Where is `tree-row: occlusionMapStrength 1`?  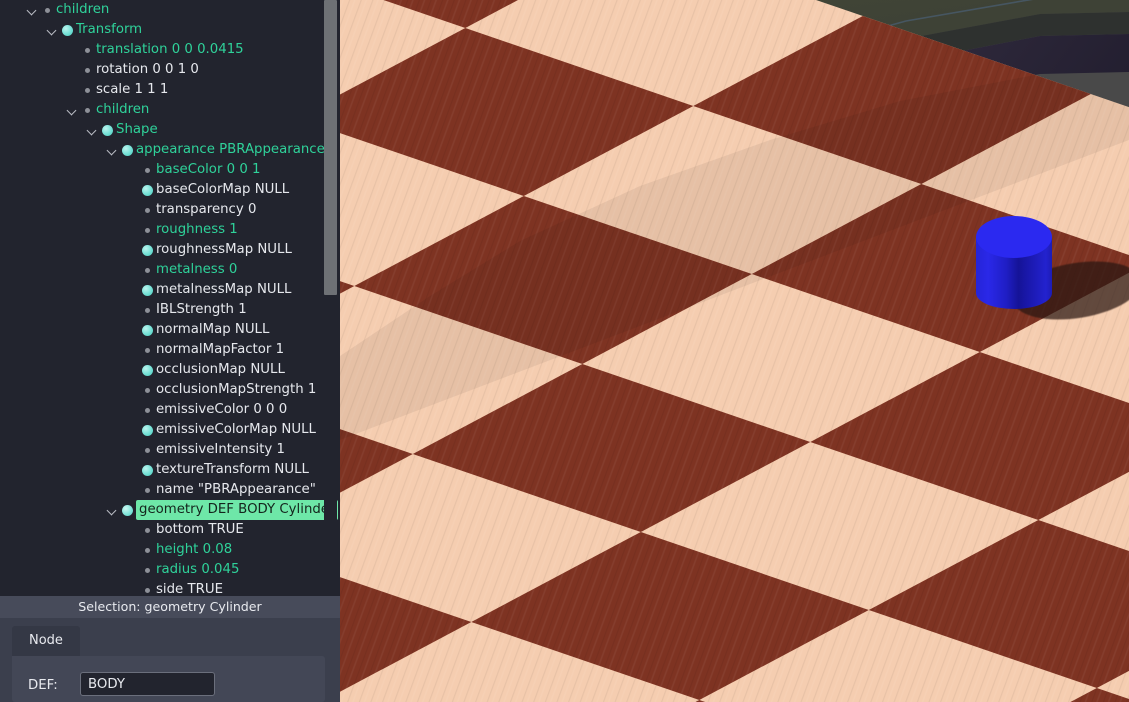 tree-row: occlusionMapStrength 1 is located at coordinates (162, 390).